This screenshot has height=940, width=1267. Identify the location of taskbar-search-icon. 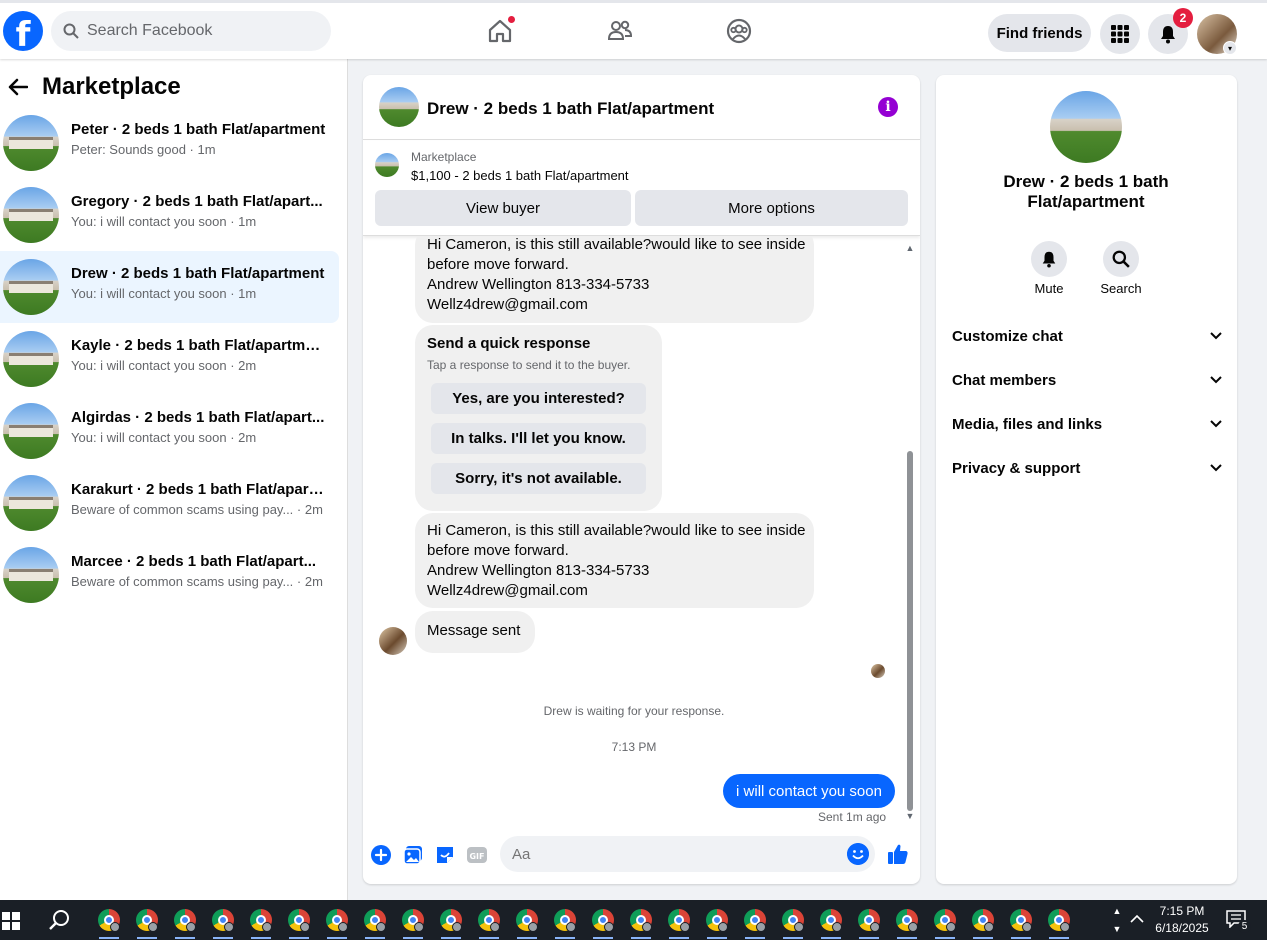
(59, 920).